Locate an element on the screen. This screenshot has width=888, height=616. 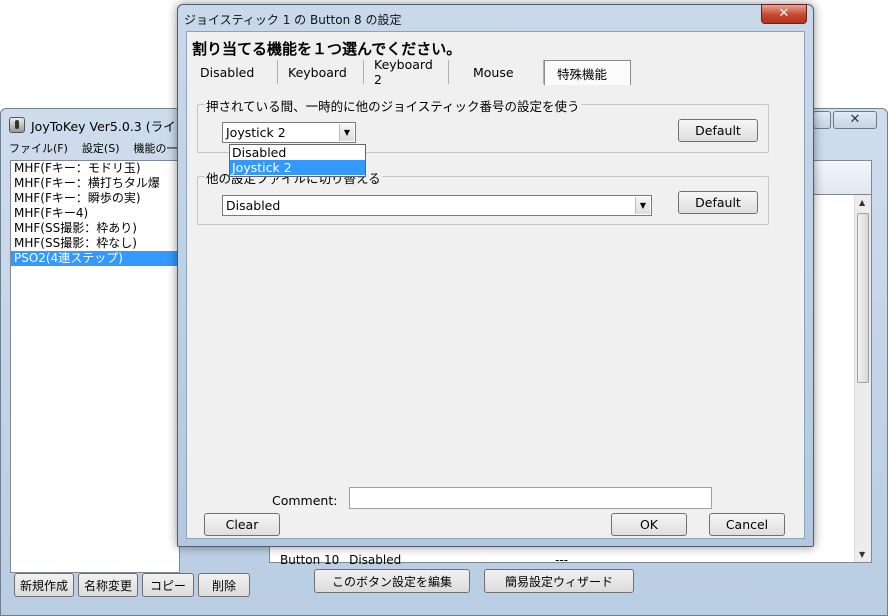
menu-file: ファイル(F) is located at coordinates (38, 148).